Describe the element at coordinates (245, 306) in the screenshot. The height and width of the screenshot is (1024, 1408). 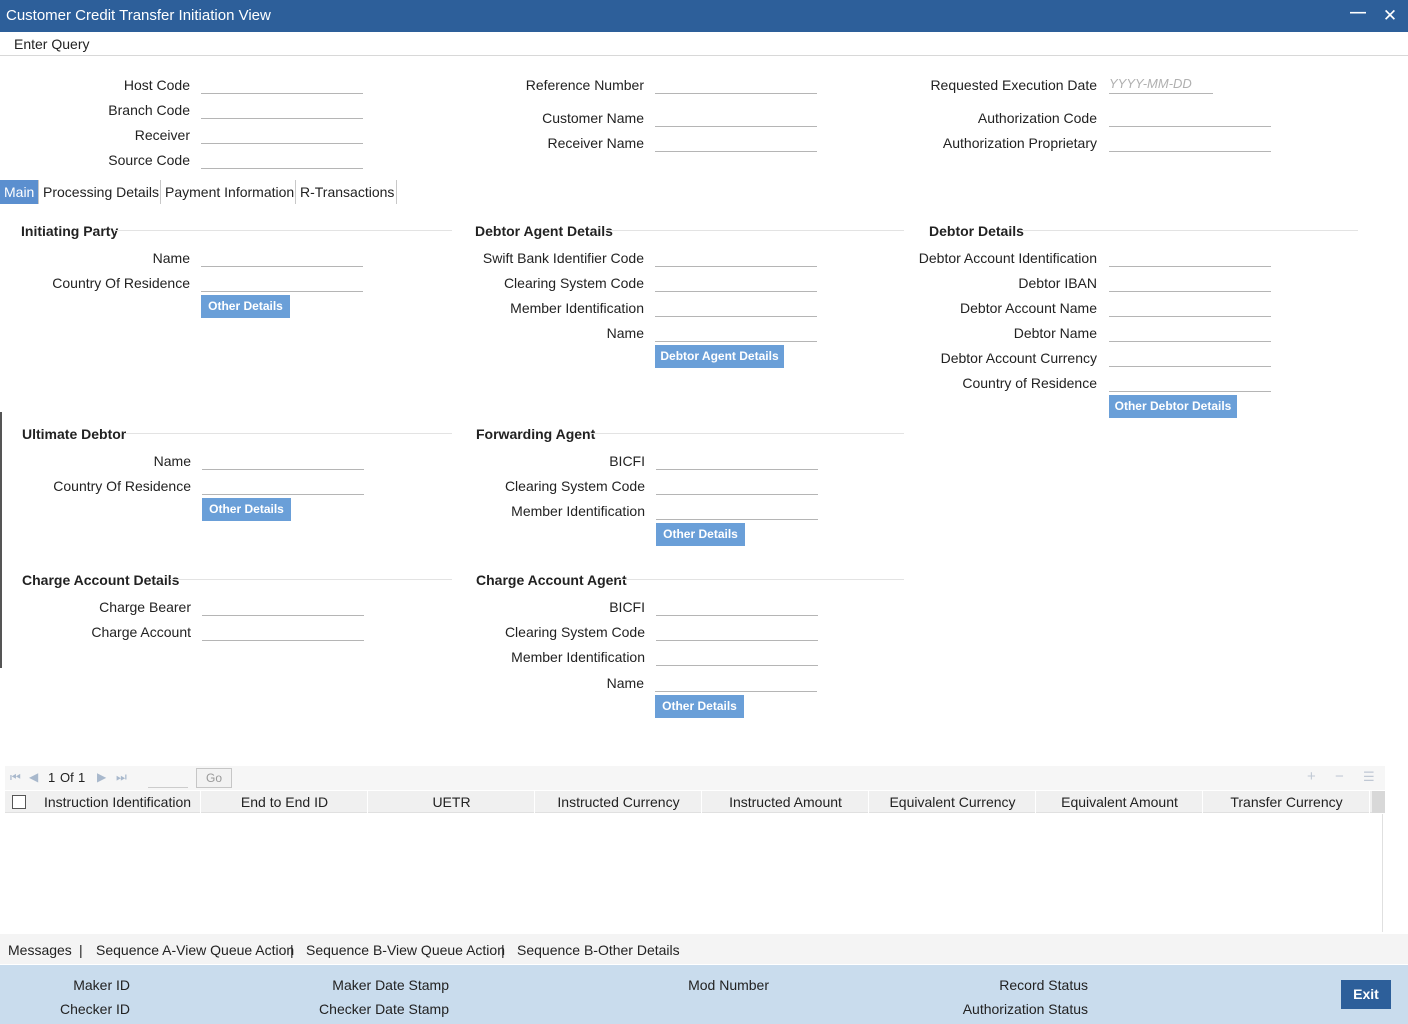
I see `initiating-party-other-details-button: Other Details` at that location.